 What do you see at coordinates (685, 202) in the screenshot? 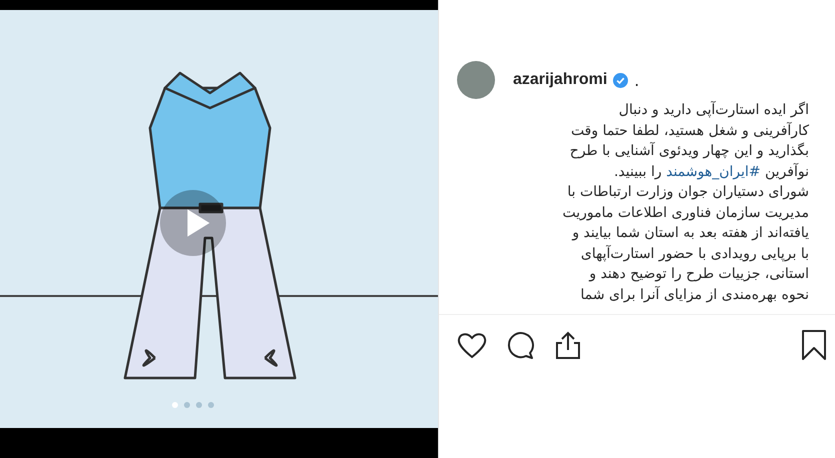
I see `post-caption: اگر ایده استارت‌آپی دارید و دنبال کارآفرینی و شغل هستید، لطفا حتما وقت بگذارید و این چهار ویدئوی آشنایی با طرح نوآفرین #ایران_هوشمند را ببینید. شورای دستیاران جوان وزارت ارتباطات با مدیریت سازمان فناوری اطلاعات ماموریت یافته‌اند از هفته بعد به استان شما بیایند و با برپایی رویدادی با حضور استارت‌آپهای استانی، جزییات طرح را توضیح دهند و نحوه بهره‌مندی از مزایای آنرا برای شما` at bounding box center [685, 202].